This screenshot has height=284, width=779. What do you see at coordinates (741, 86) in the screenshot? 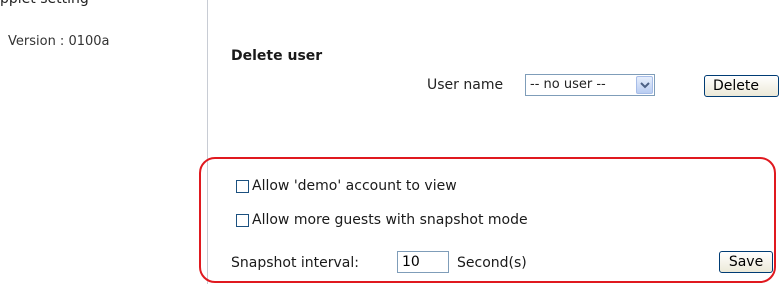
I see `delete-button: Delete` at bounding box center [741, 86].